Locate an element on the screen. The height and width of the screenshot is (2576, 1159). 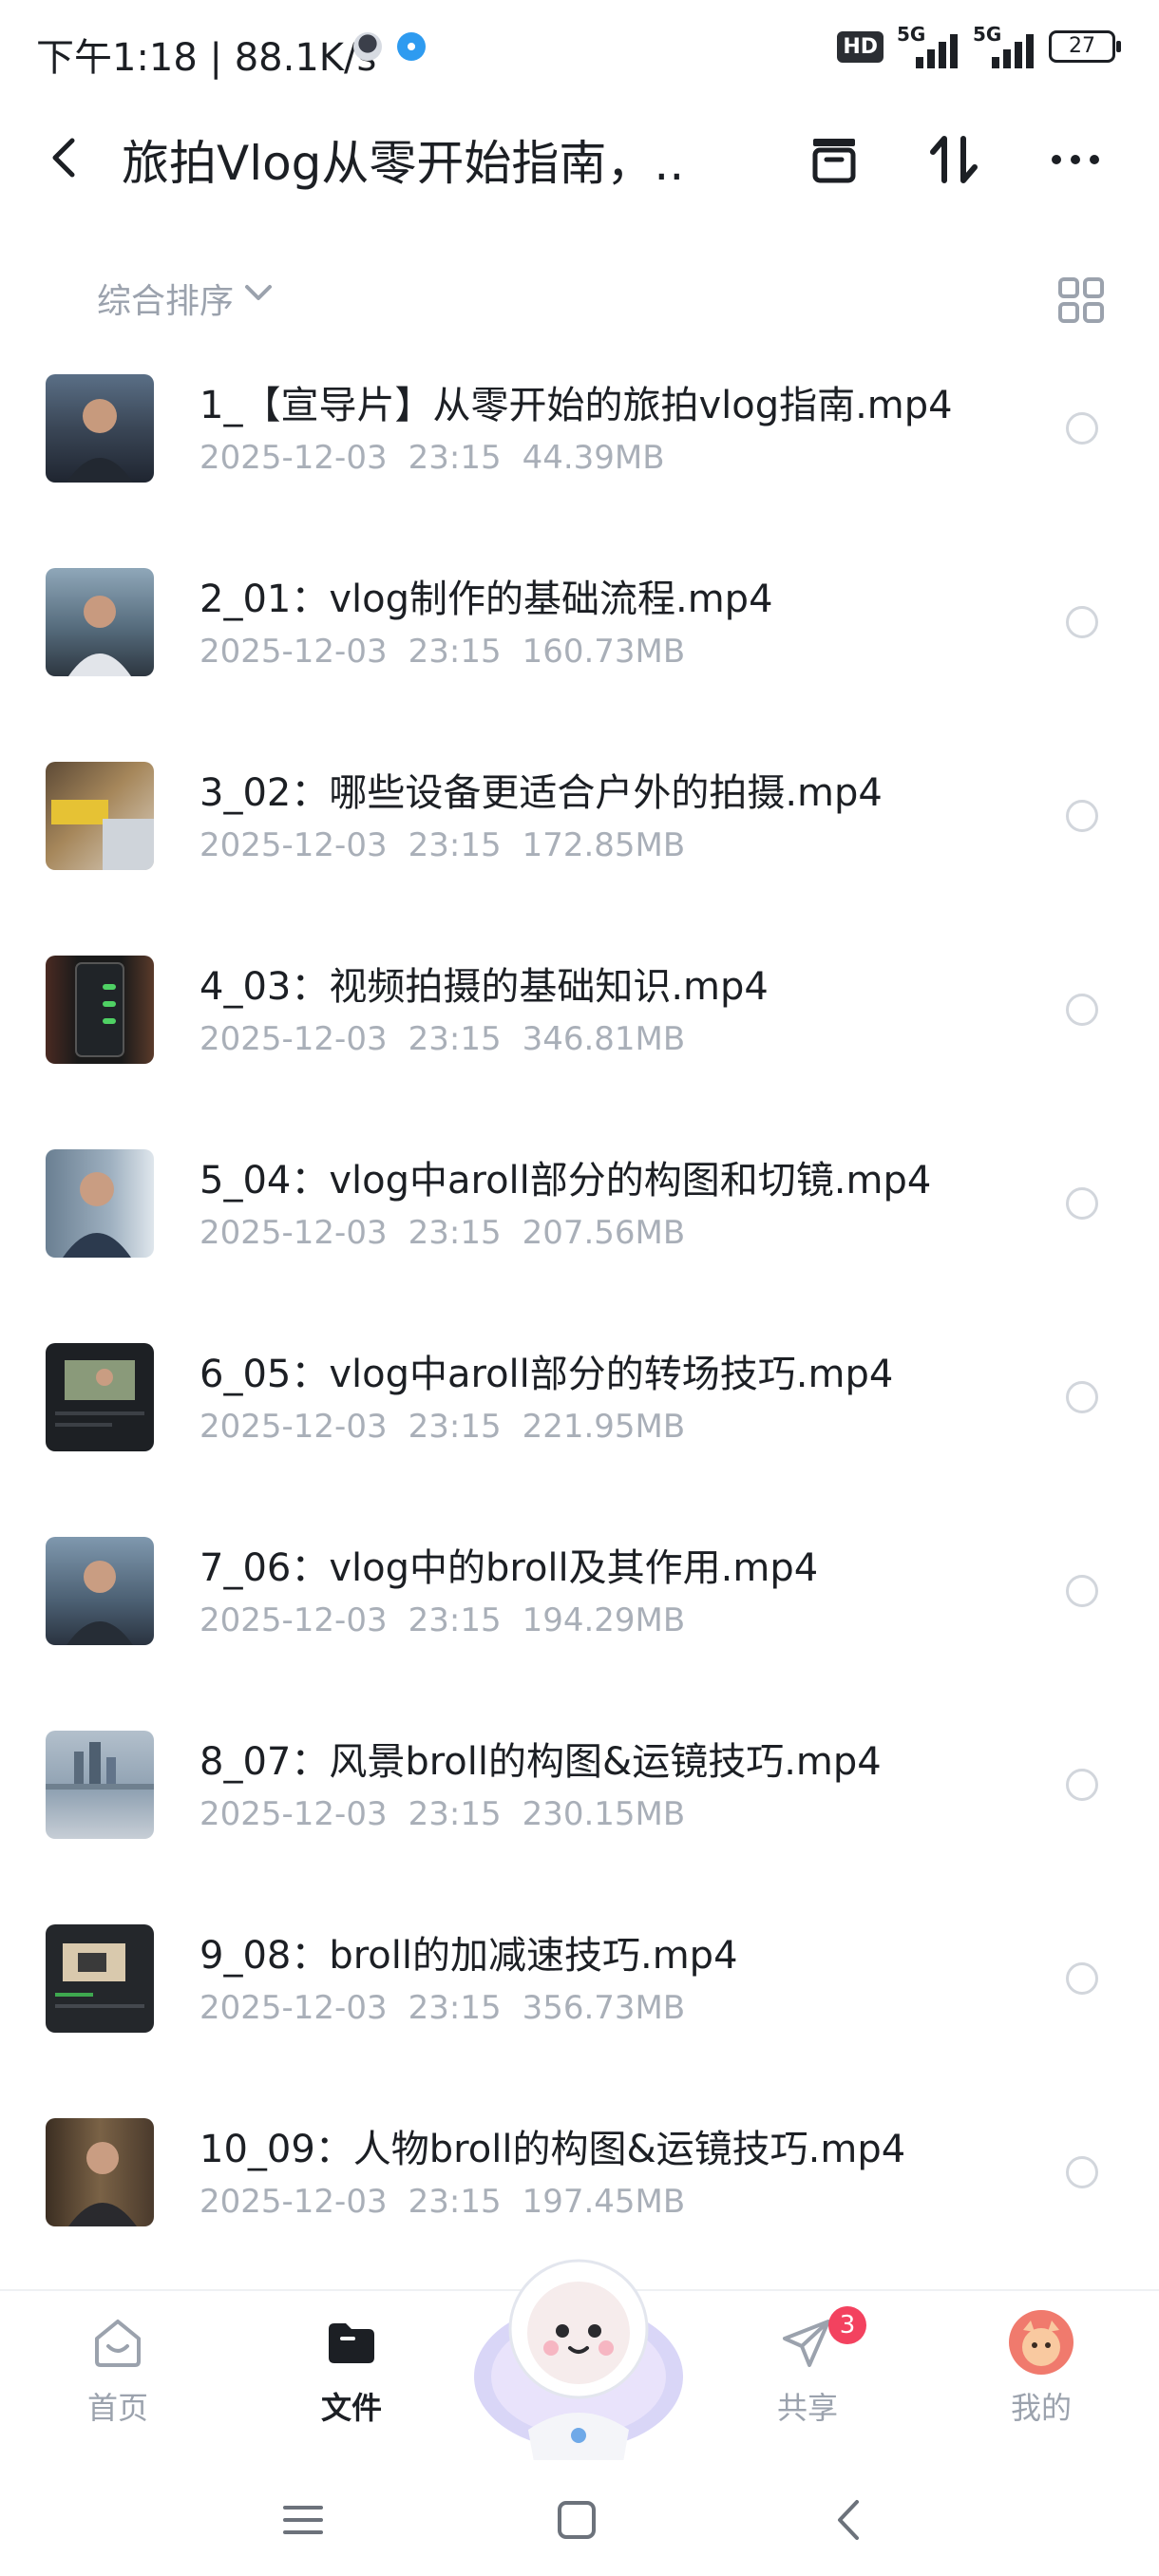
file-name: 2_01：vlog制作的基础流程.mp4 is located at coordinates (486, 599).